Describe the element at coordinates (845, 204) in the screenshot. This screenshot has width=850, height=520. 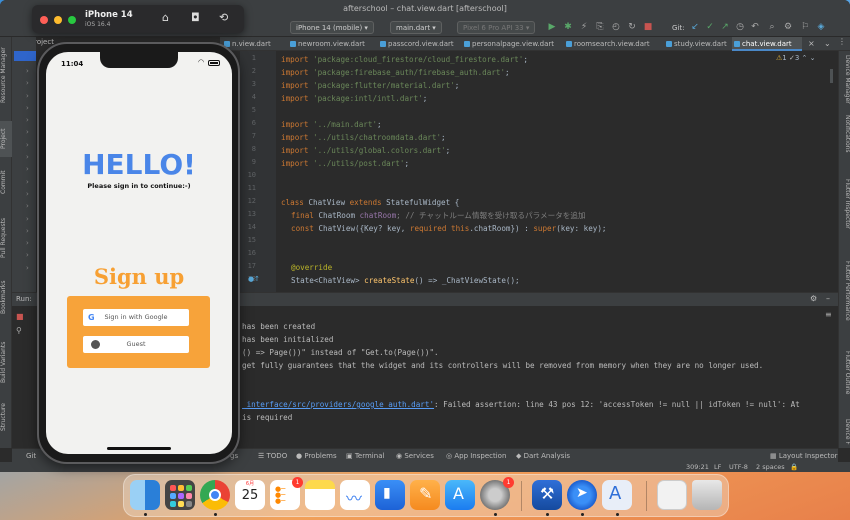
I see `tool-flutter-inspector: Flutter Inspector` at that location.